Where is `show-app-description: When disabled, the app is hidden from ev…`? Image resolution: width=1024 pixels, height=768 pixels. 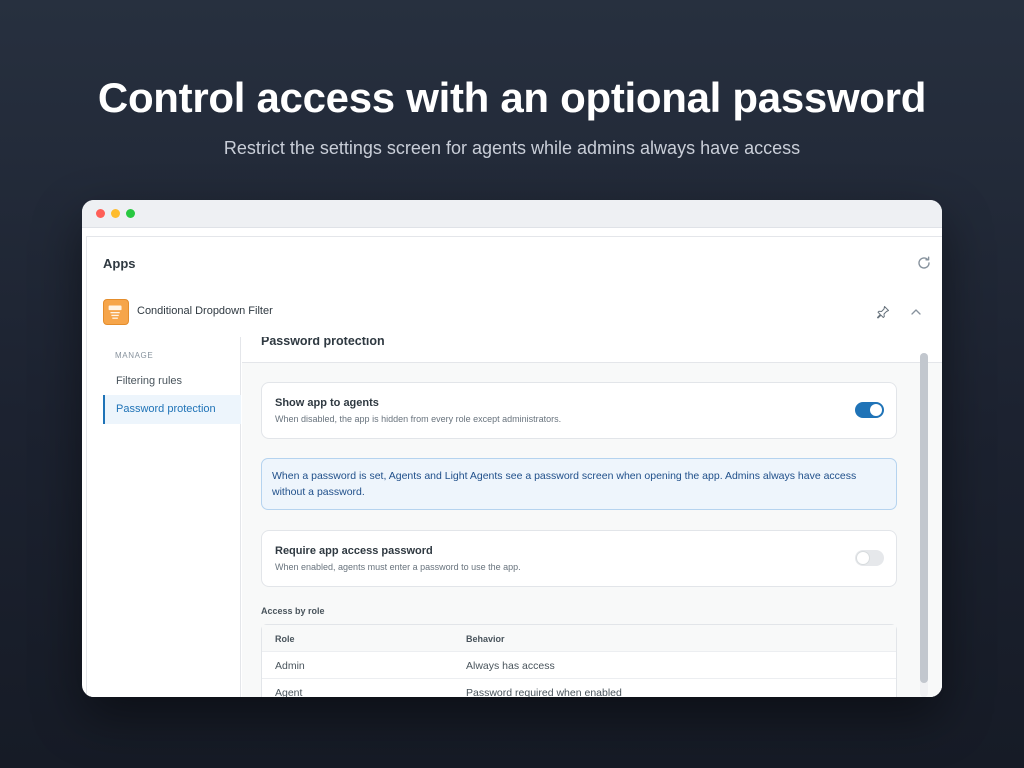 show-app-description: When disabled, the app is hidden from ev… is located at coordinates (418, 419).